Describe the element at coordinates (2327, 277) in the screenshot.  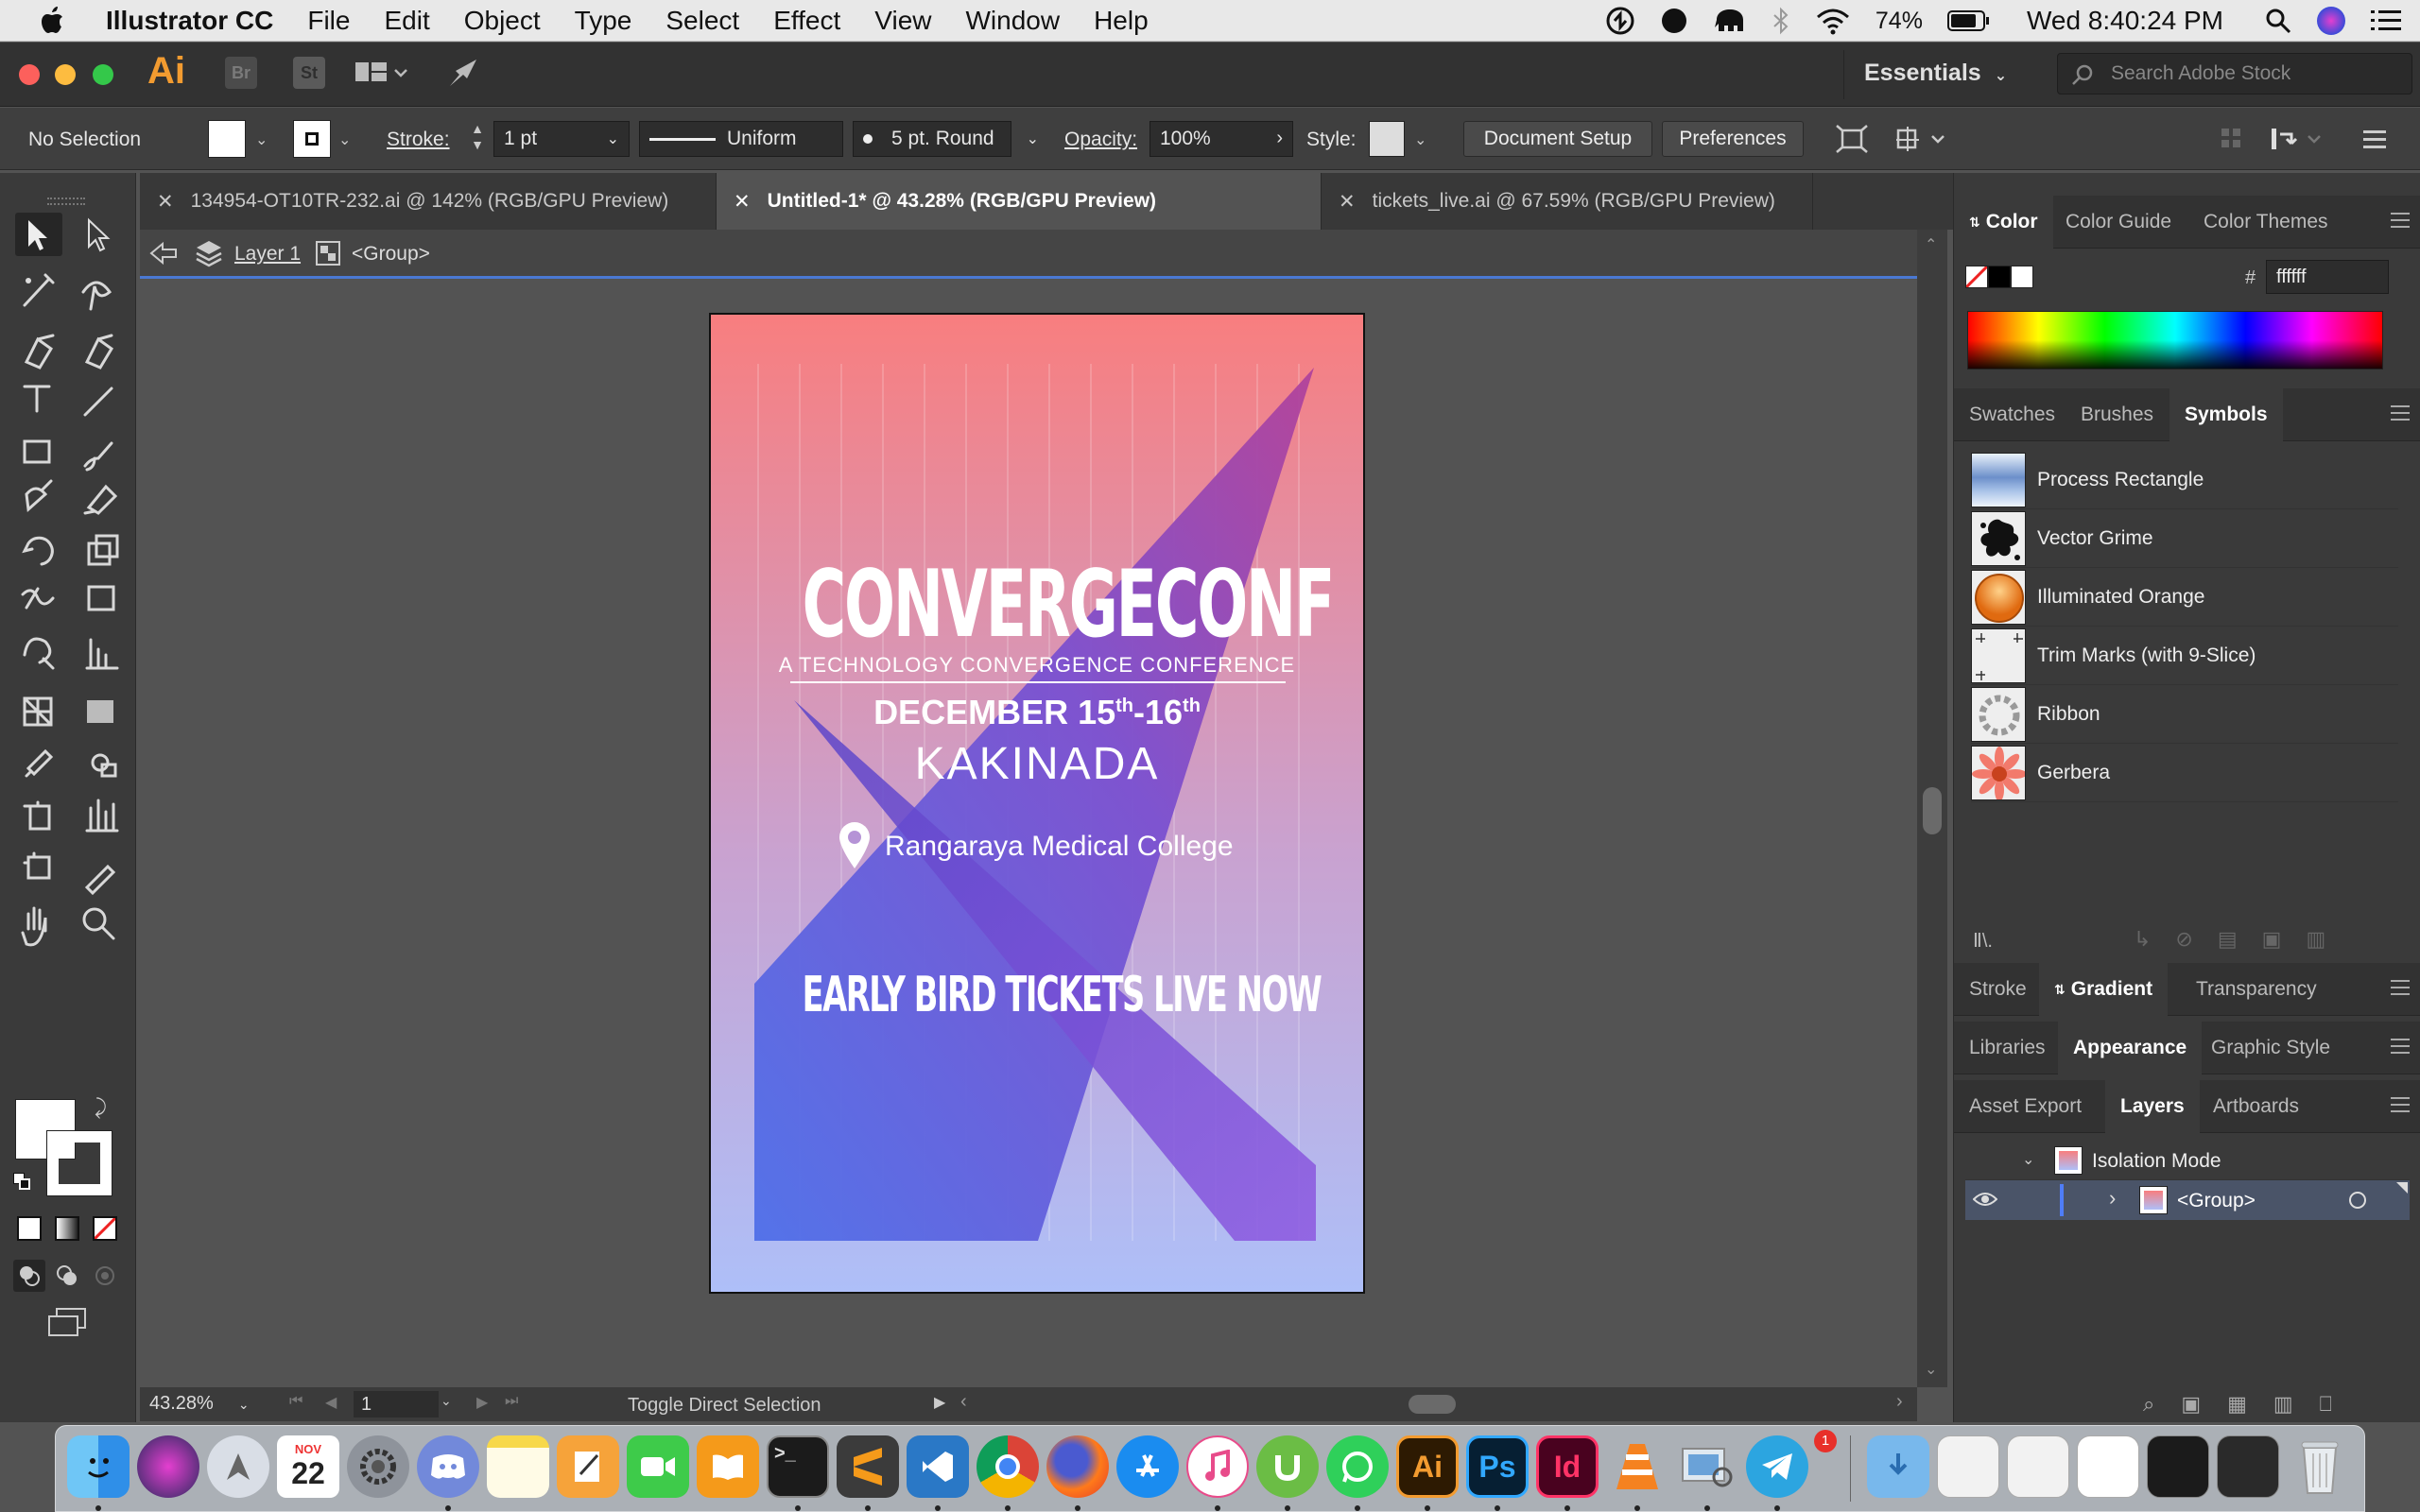
I see `hex-input: ffffff` at that location.